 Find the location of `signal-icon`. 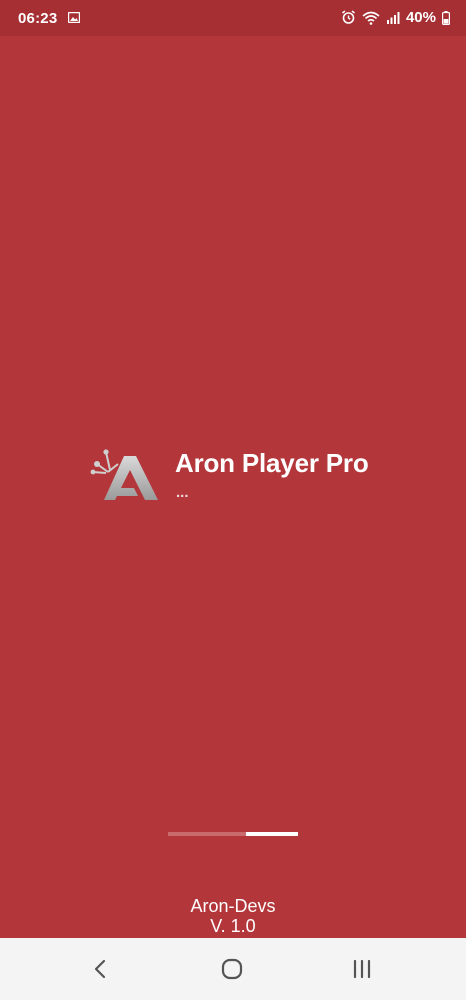

signal-icon is located at coordinates (393, 18).